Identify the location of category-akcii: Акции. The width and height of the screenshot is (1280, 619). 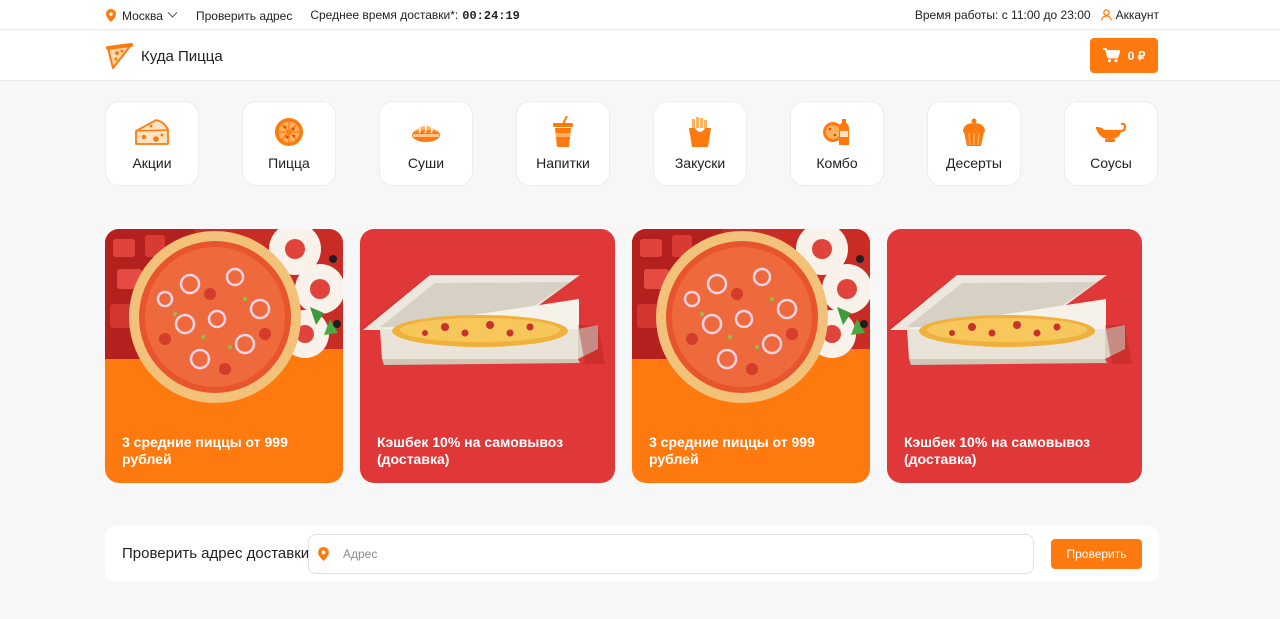
(152, 143).